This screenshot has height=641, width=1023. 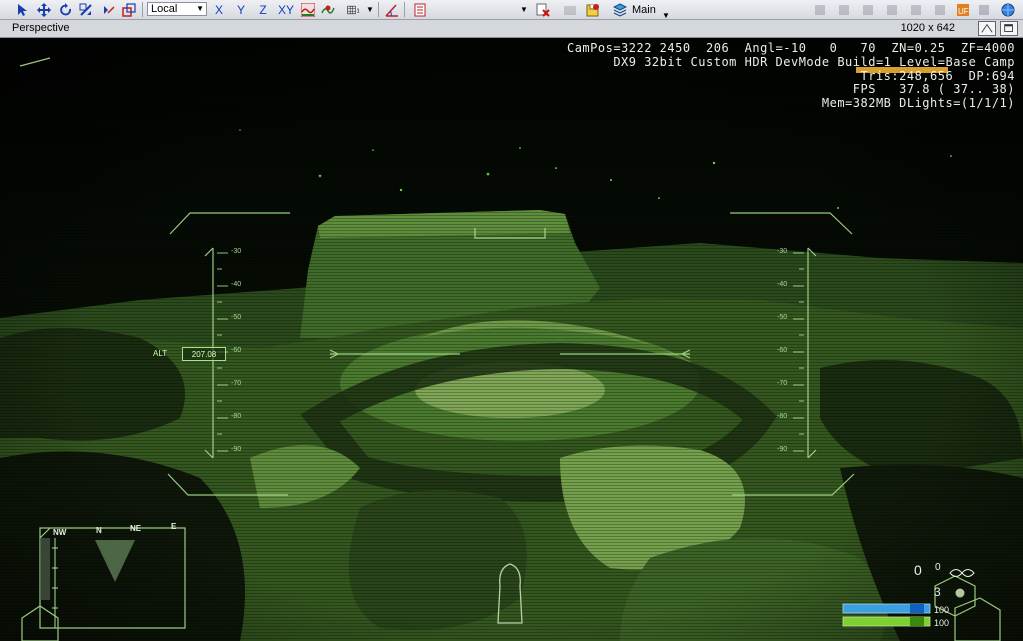 What do you see at coordinates (263, 9) in the screenshot?
I see `axis-z-button: Z` at bounding box center [263, 9].